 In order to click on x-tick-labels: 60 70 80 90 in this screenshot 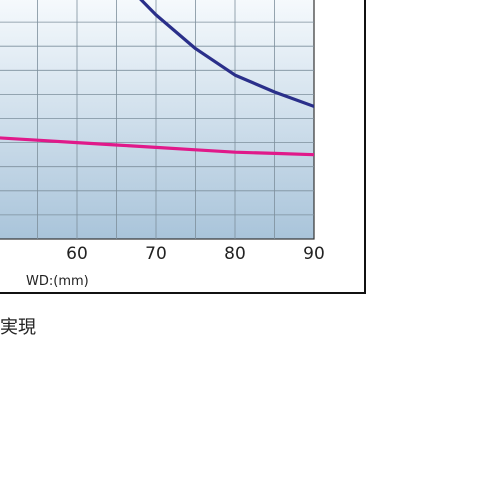, I will do `click(195, 254)`.